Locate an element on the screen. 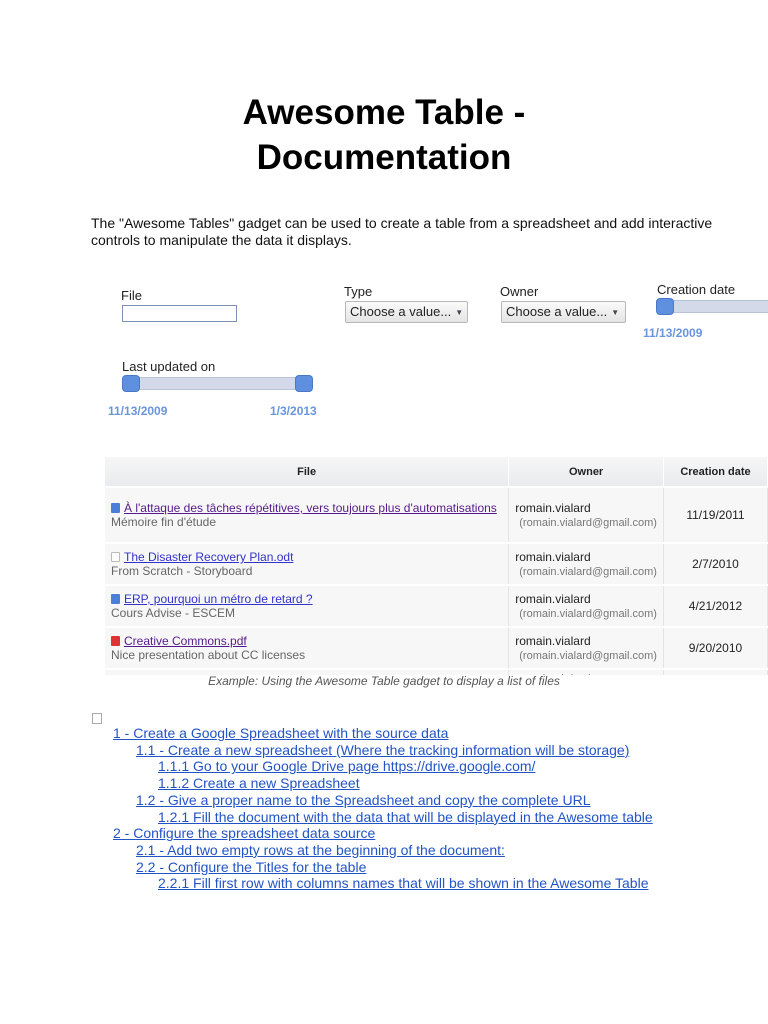 The image size is (768, 1024). last-updated-slider is located at coordinates (217, 383).